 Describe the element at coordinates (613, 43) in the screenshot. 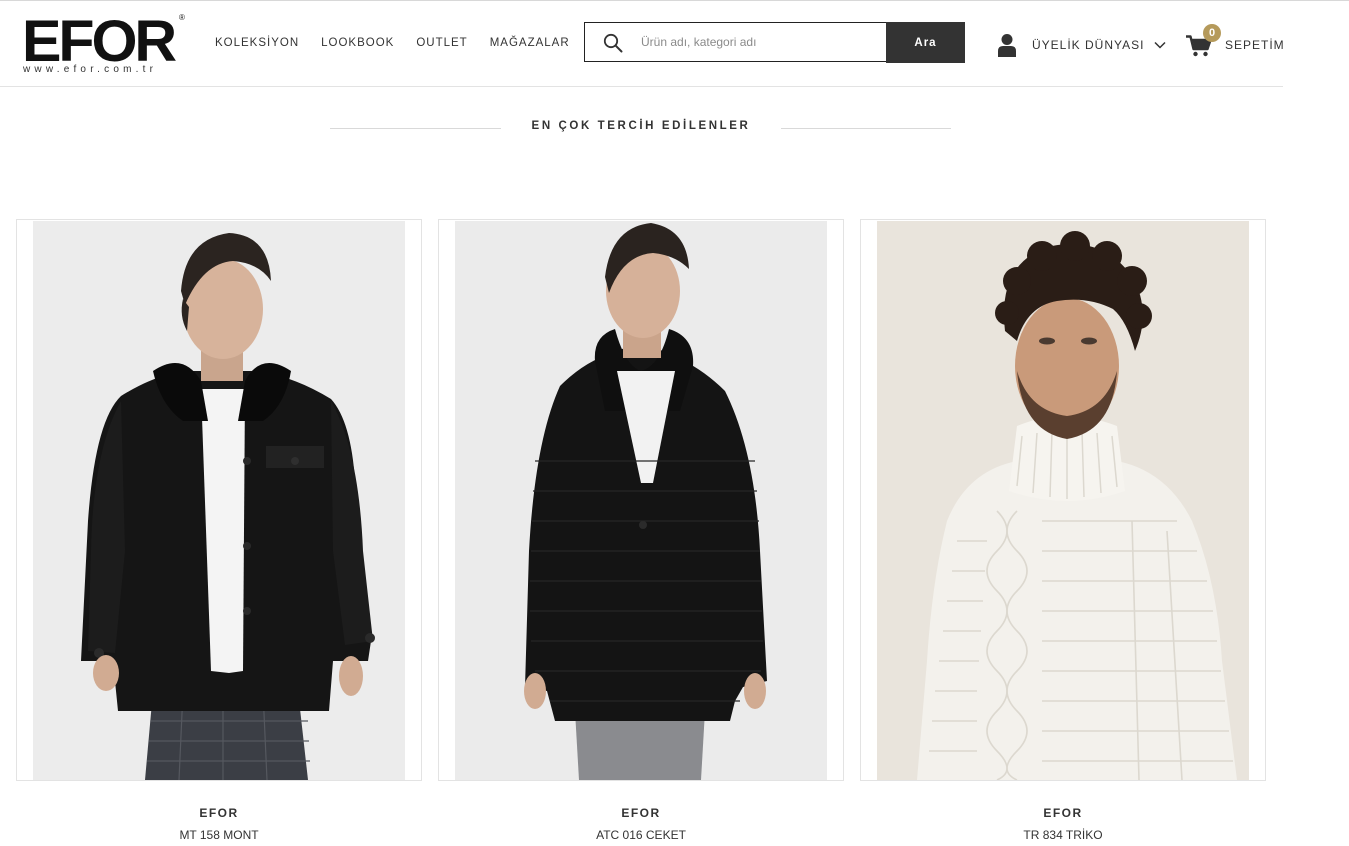

I see `search-icon` at that location.